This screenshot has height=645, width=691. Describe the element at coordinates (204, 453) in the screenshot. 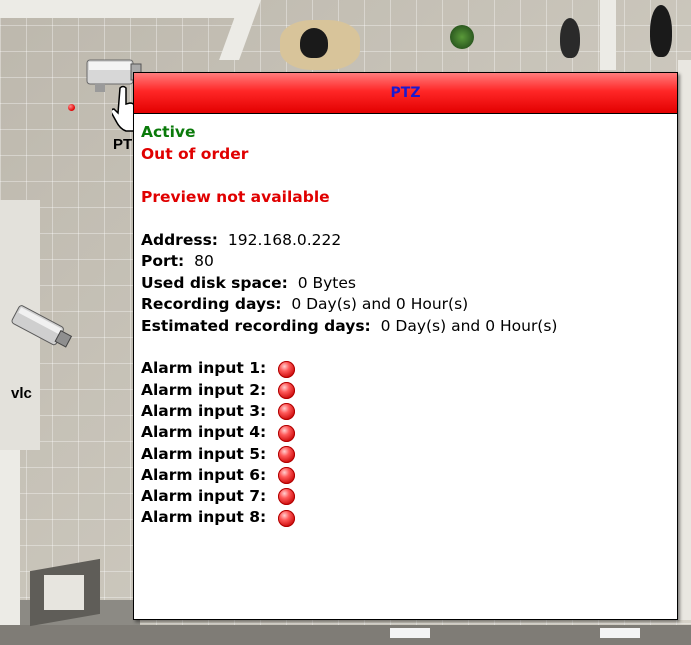

I see `alarm-input-label: Alarm input 5:` at that location.